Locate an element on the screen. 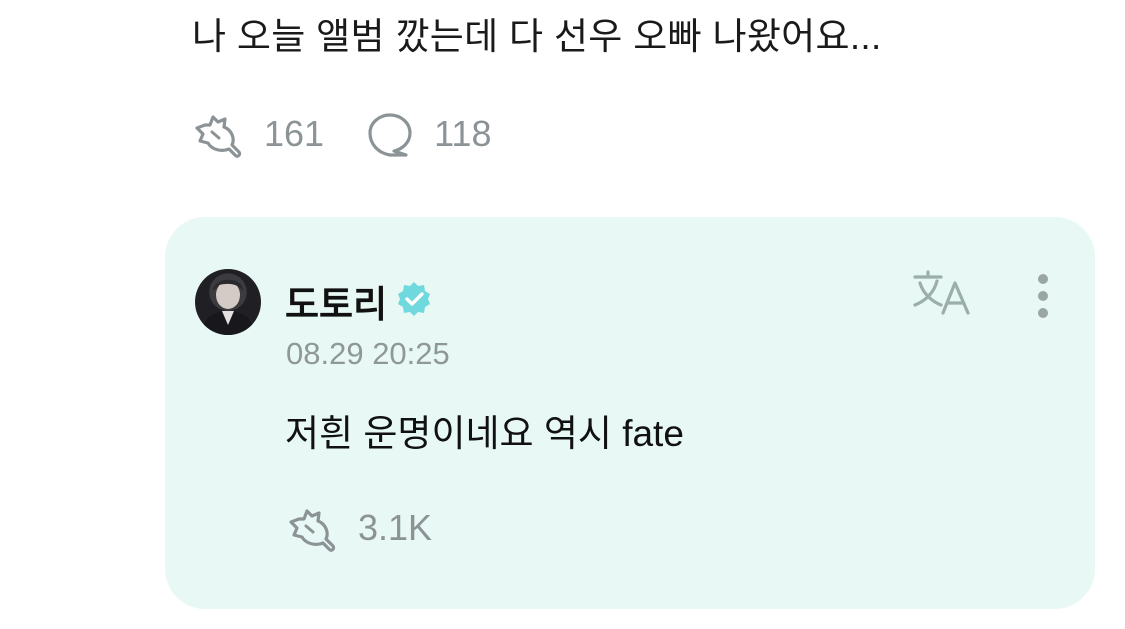  post-like-count: 161 is located at coordinates (294, 133).